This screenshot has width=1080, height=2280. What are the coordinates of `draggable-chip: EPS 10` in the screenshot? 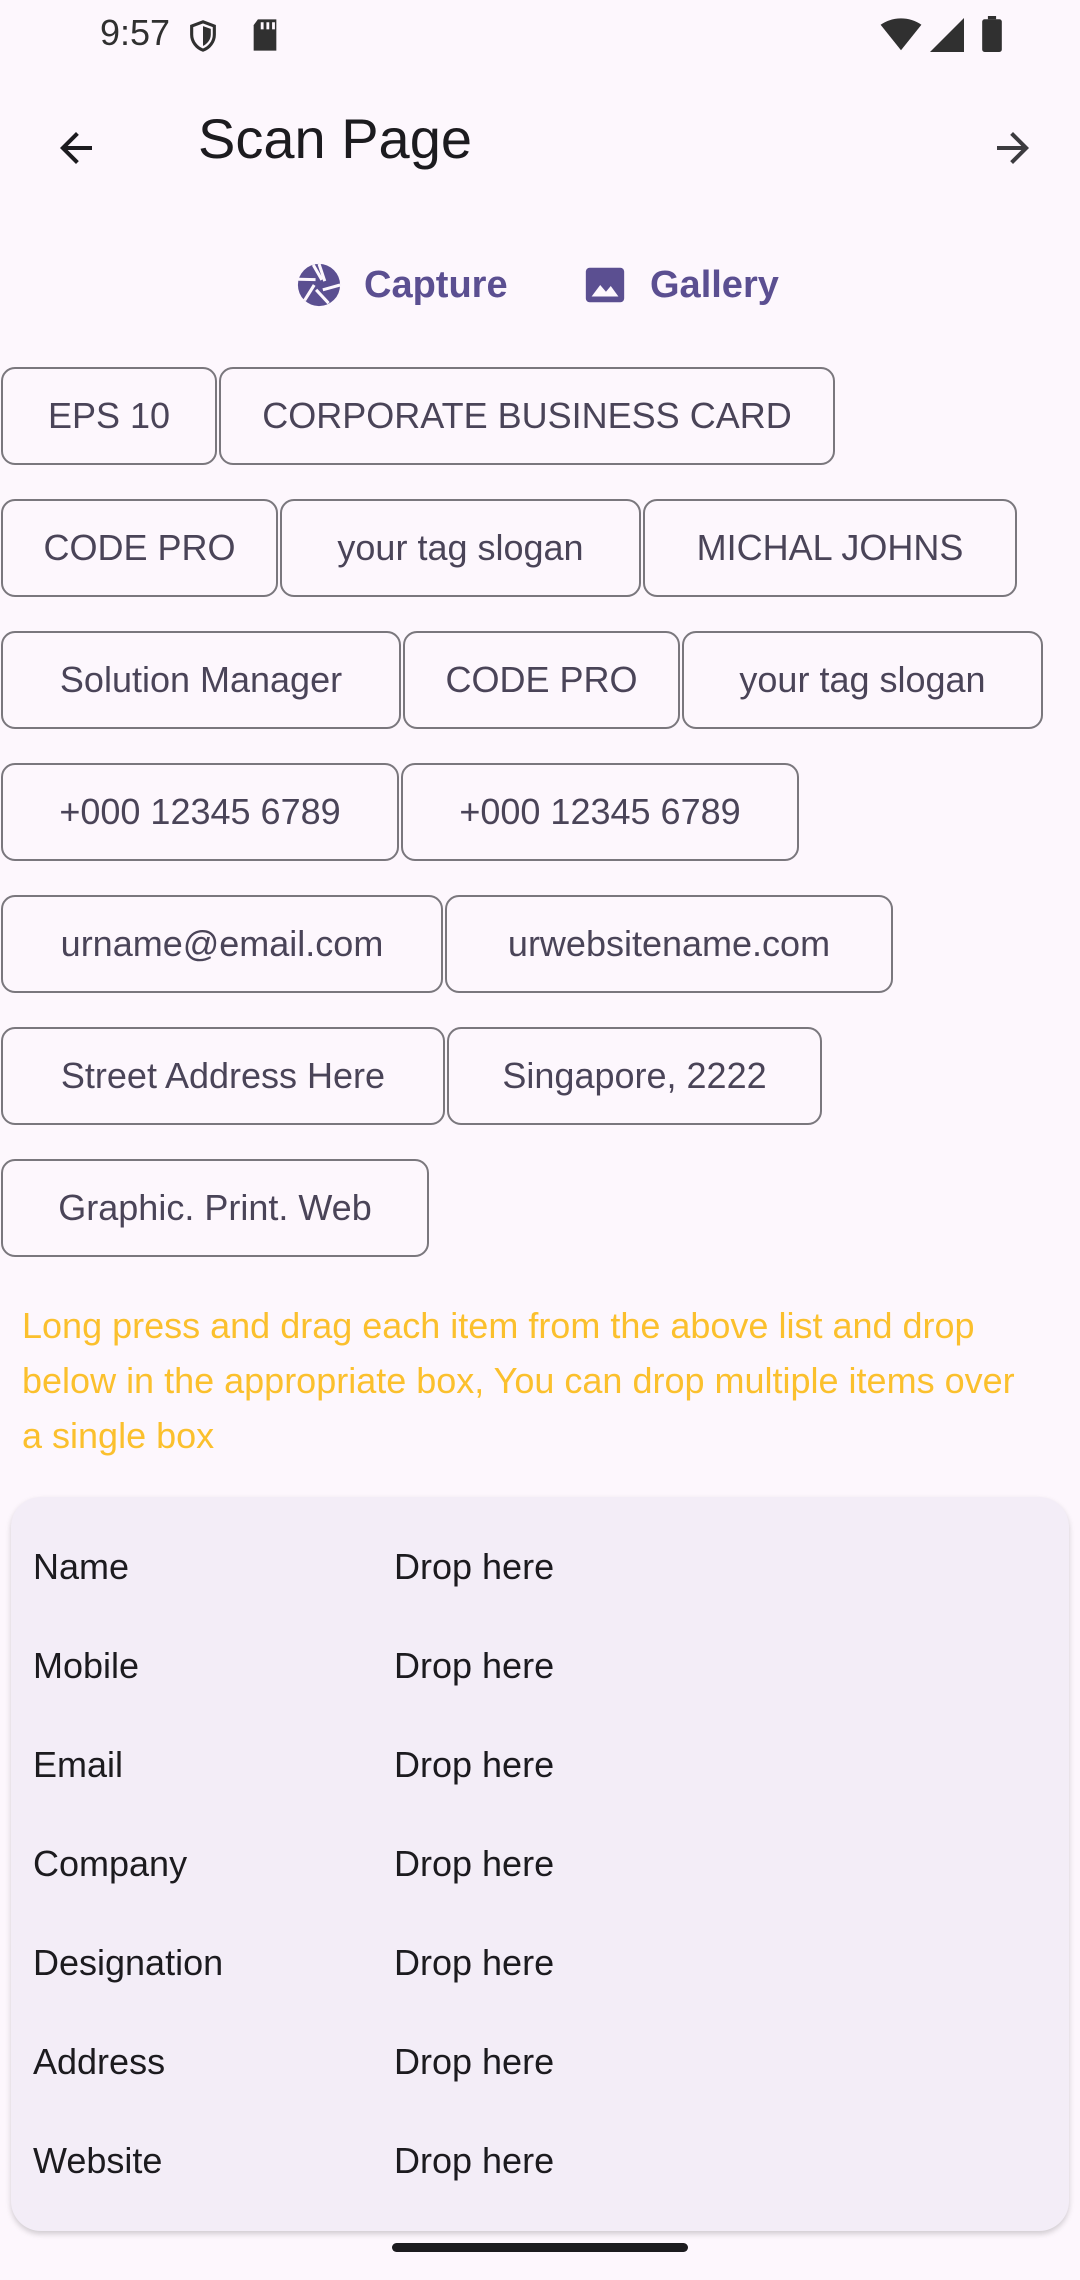 It's located at (109, 416).